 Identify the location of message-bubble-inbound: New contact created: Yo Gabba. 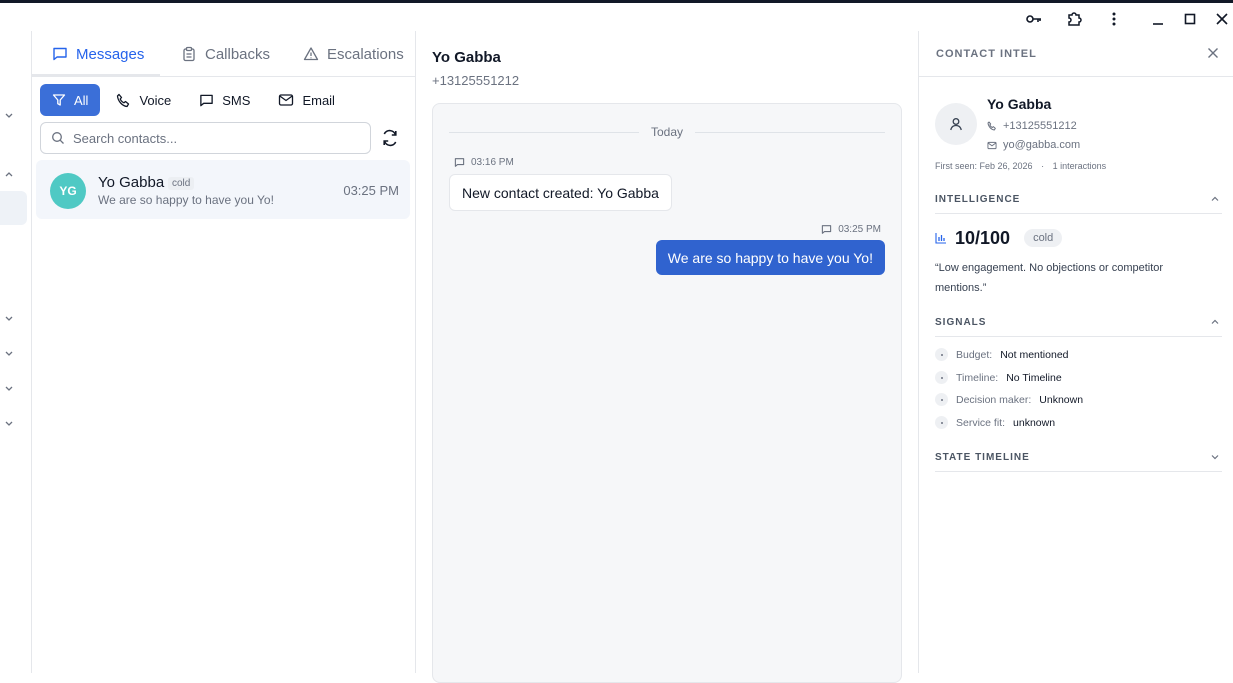
(560, 192).